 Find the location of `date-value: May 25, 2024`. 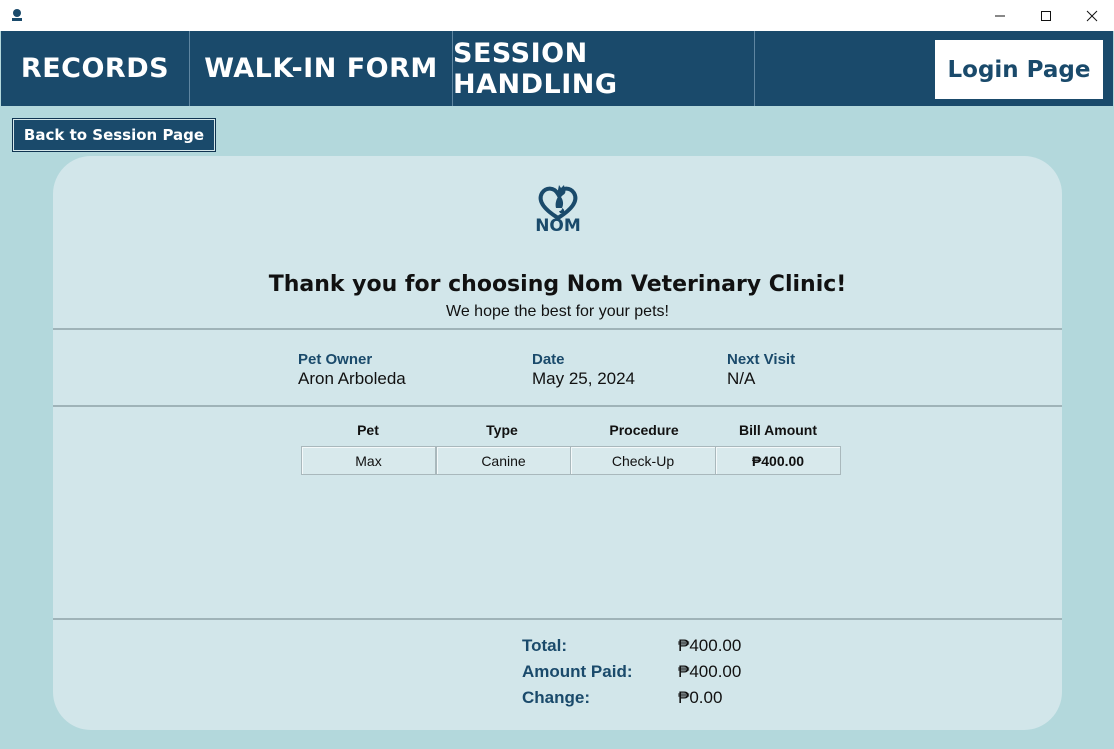

date-value: May 25, 2024 is located at coordinates (584, 378).